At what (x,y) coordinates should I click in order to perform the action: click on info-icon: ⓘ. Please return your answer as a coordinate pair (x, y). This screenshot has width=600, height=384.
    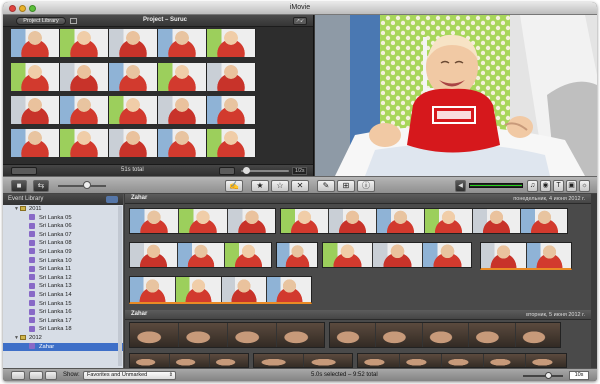
    Looking at the image, I should click on (366, 186).